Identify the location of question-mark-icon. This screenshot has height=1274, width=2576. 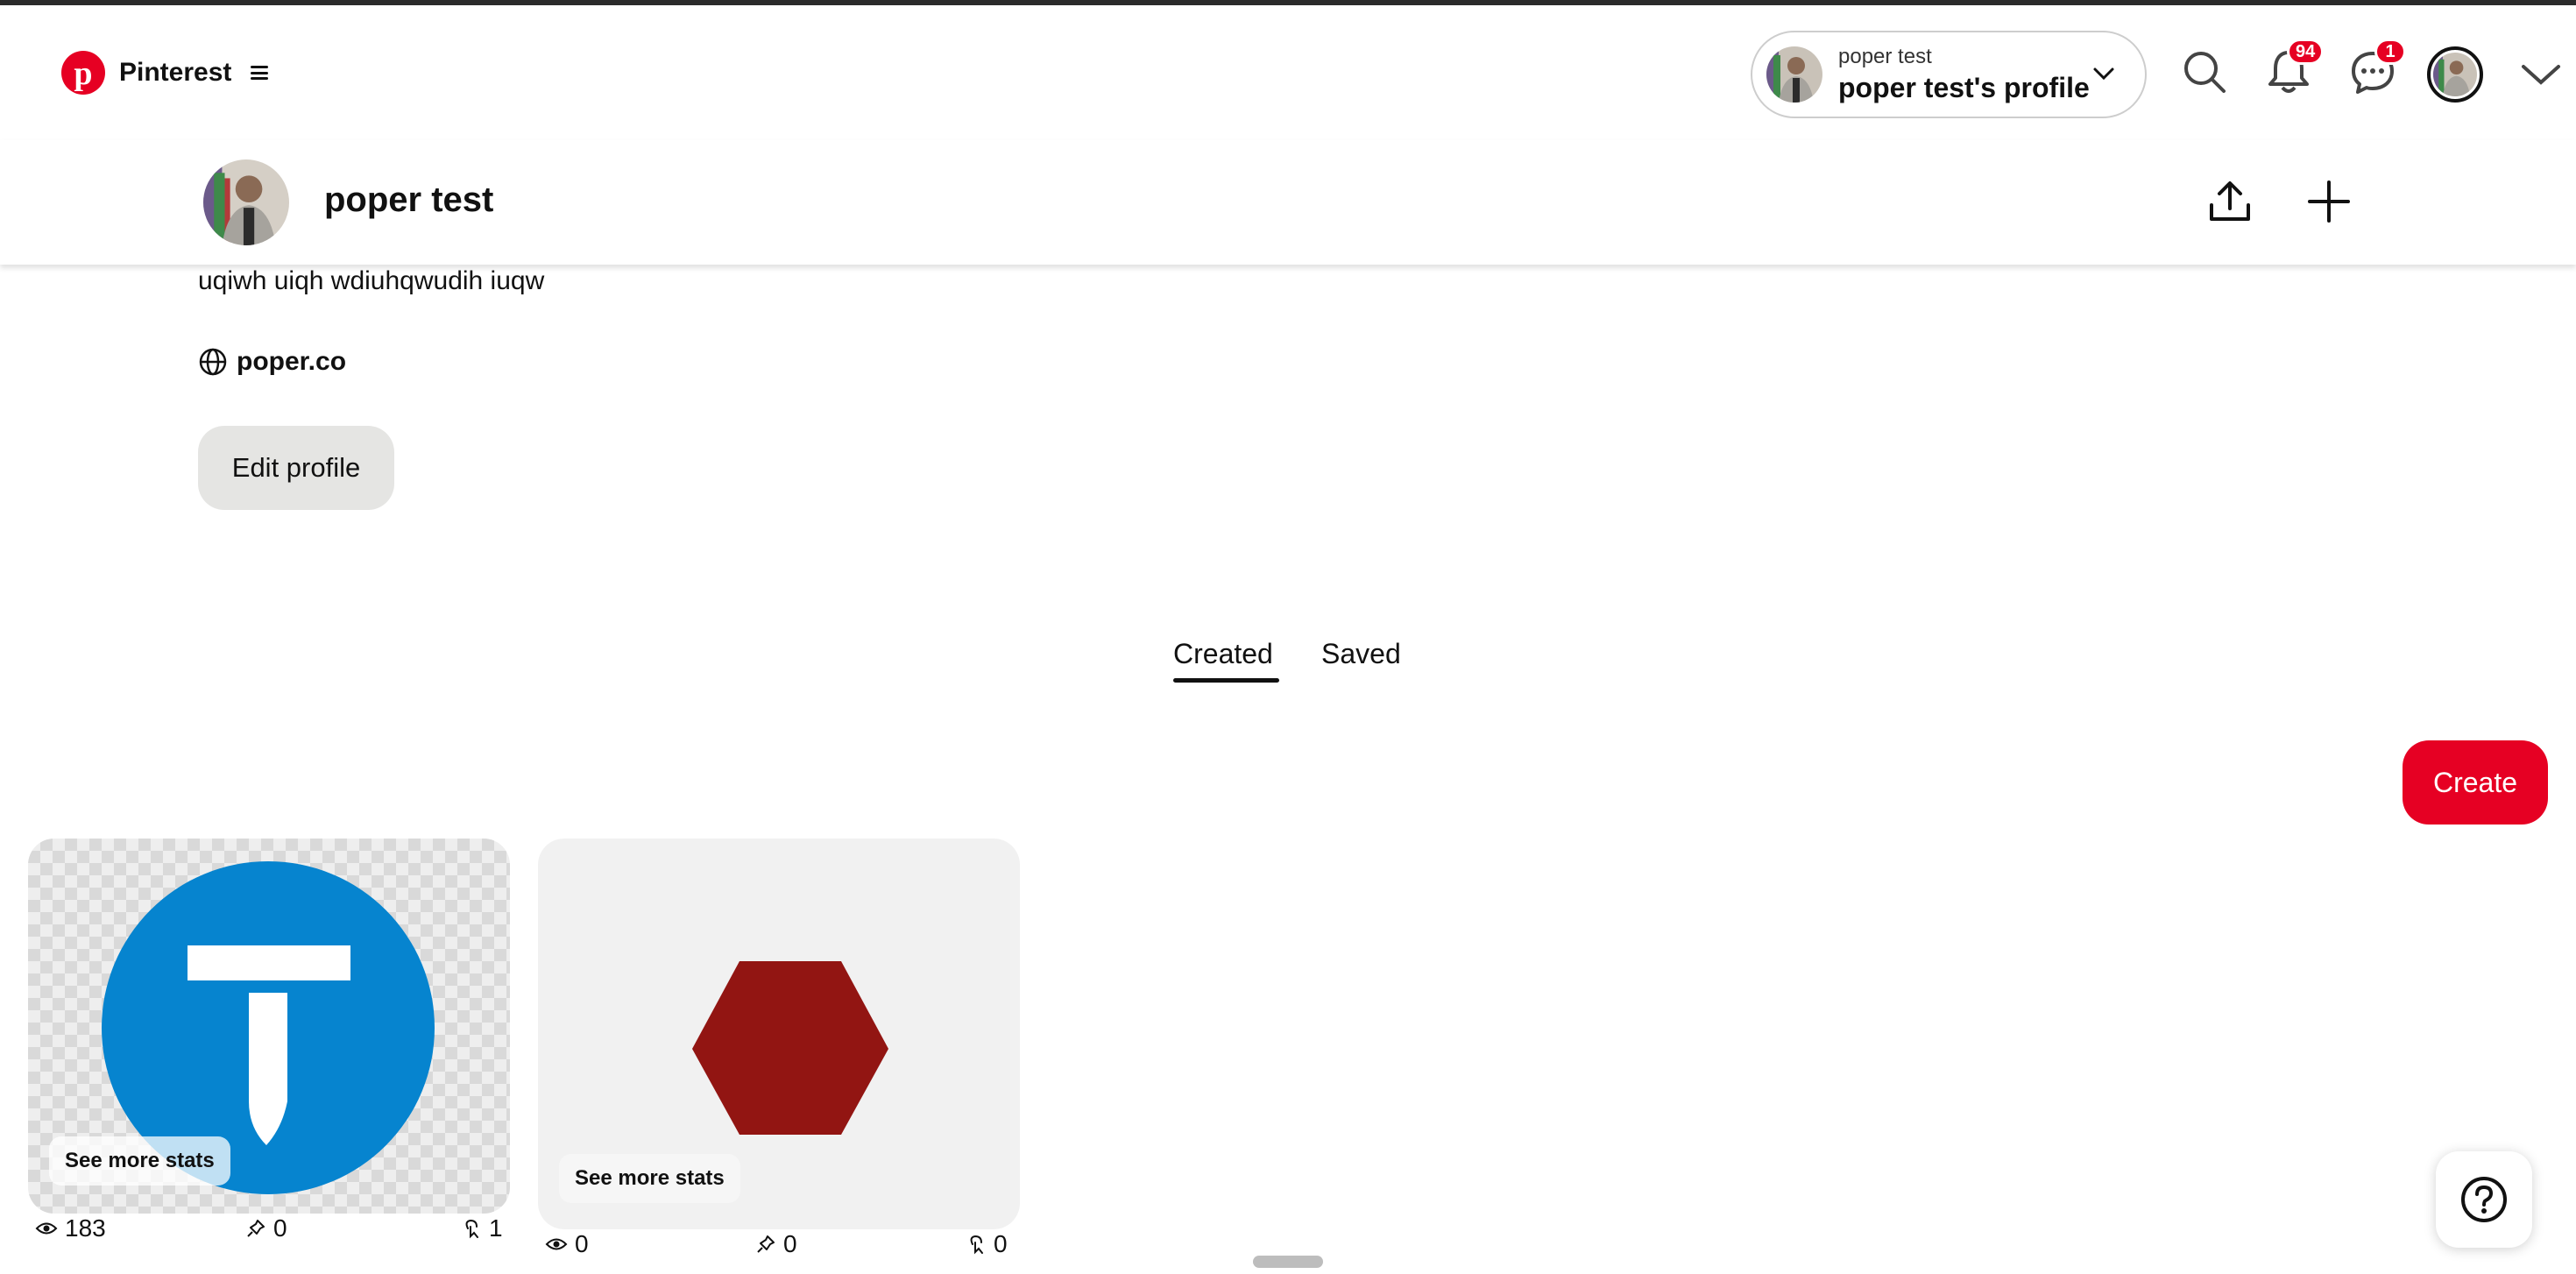
(2484, 1199).